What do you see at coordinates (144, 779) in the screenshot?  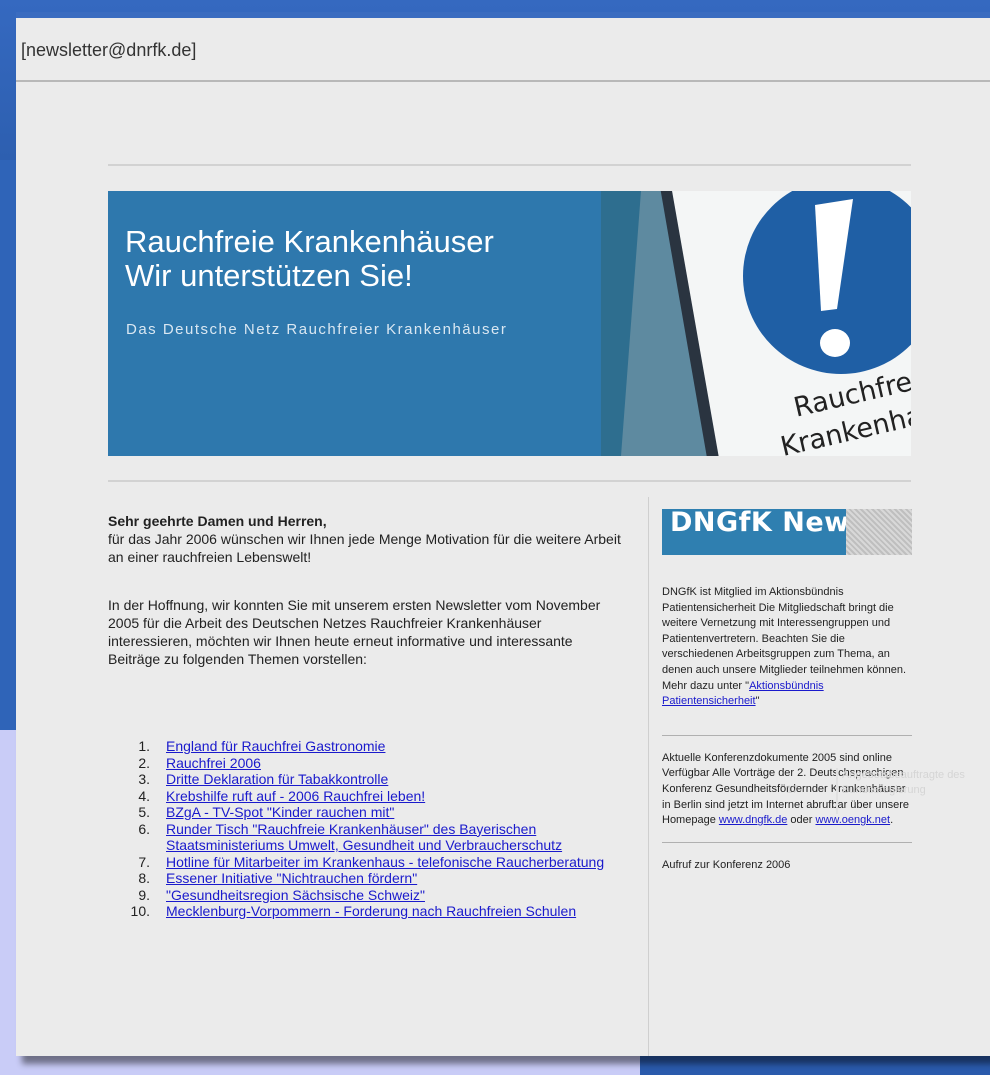 I see `topic-number: 3.` at bounding box center [144, 779].